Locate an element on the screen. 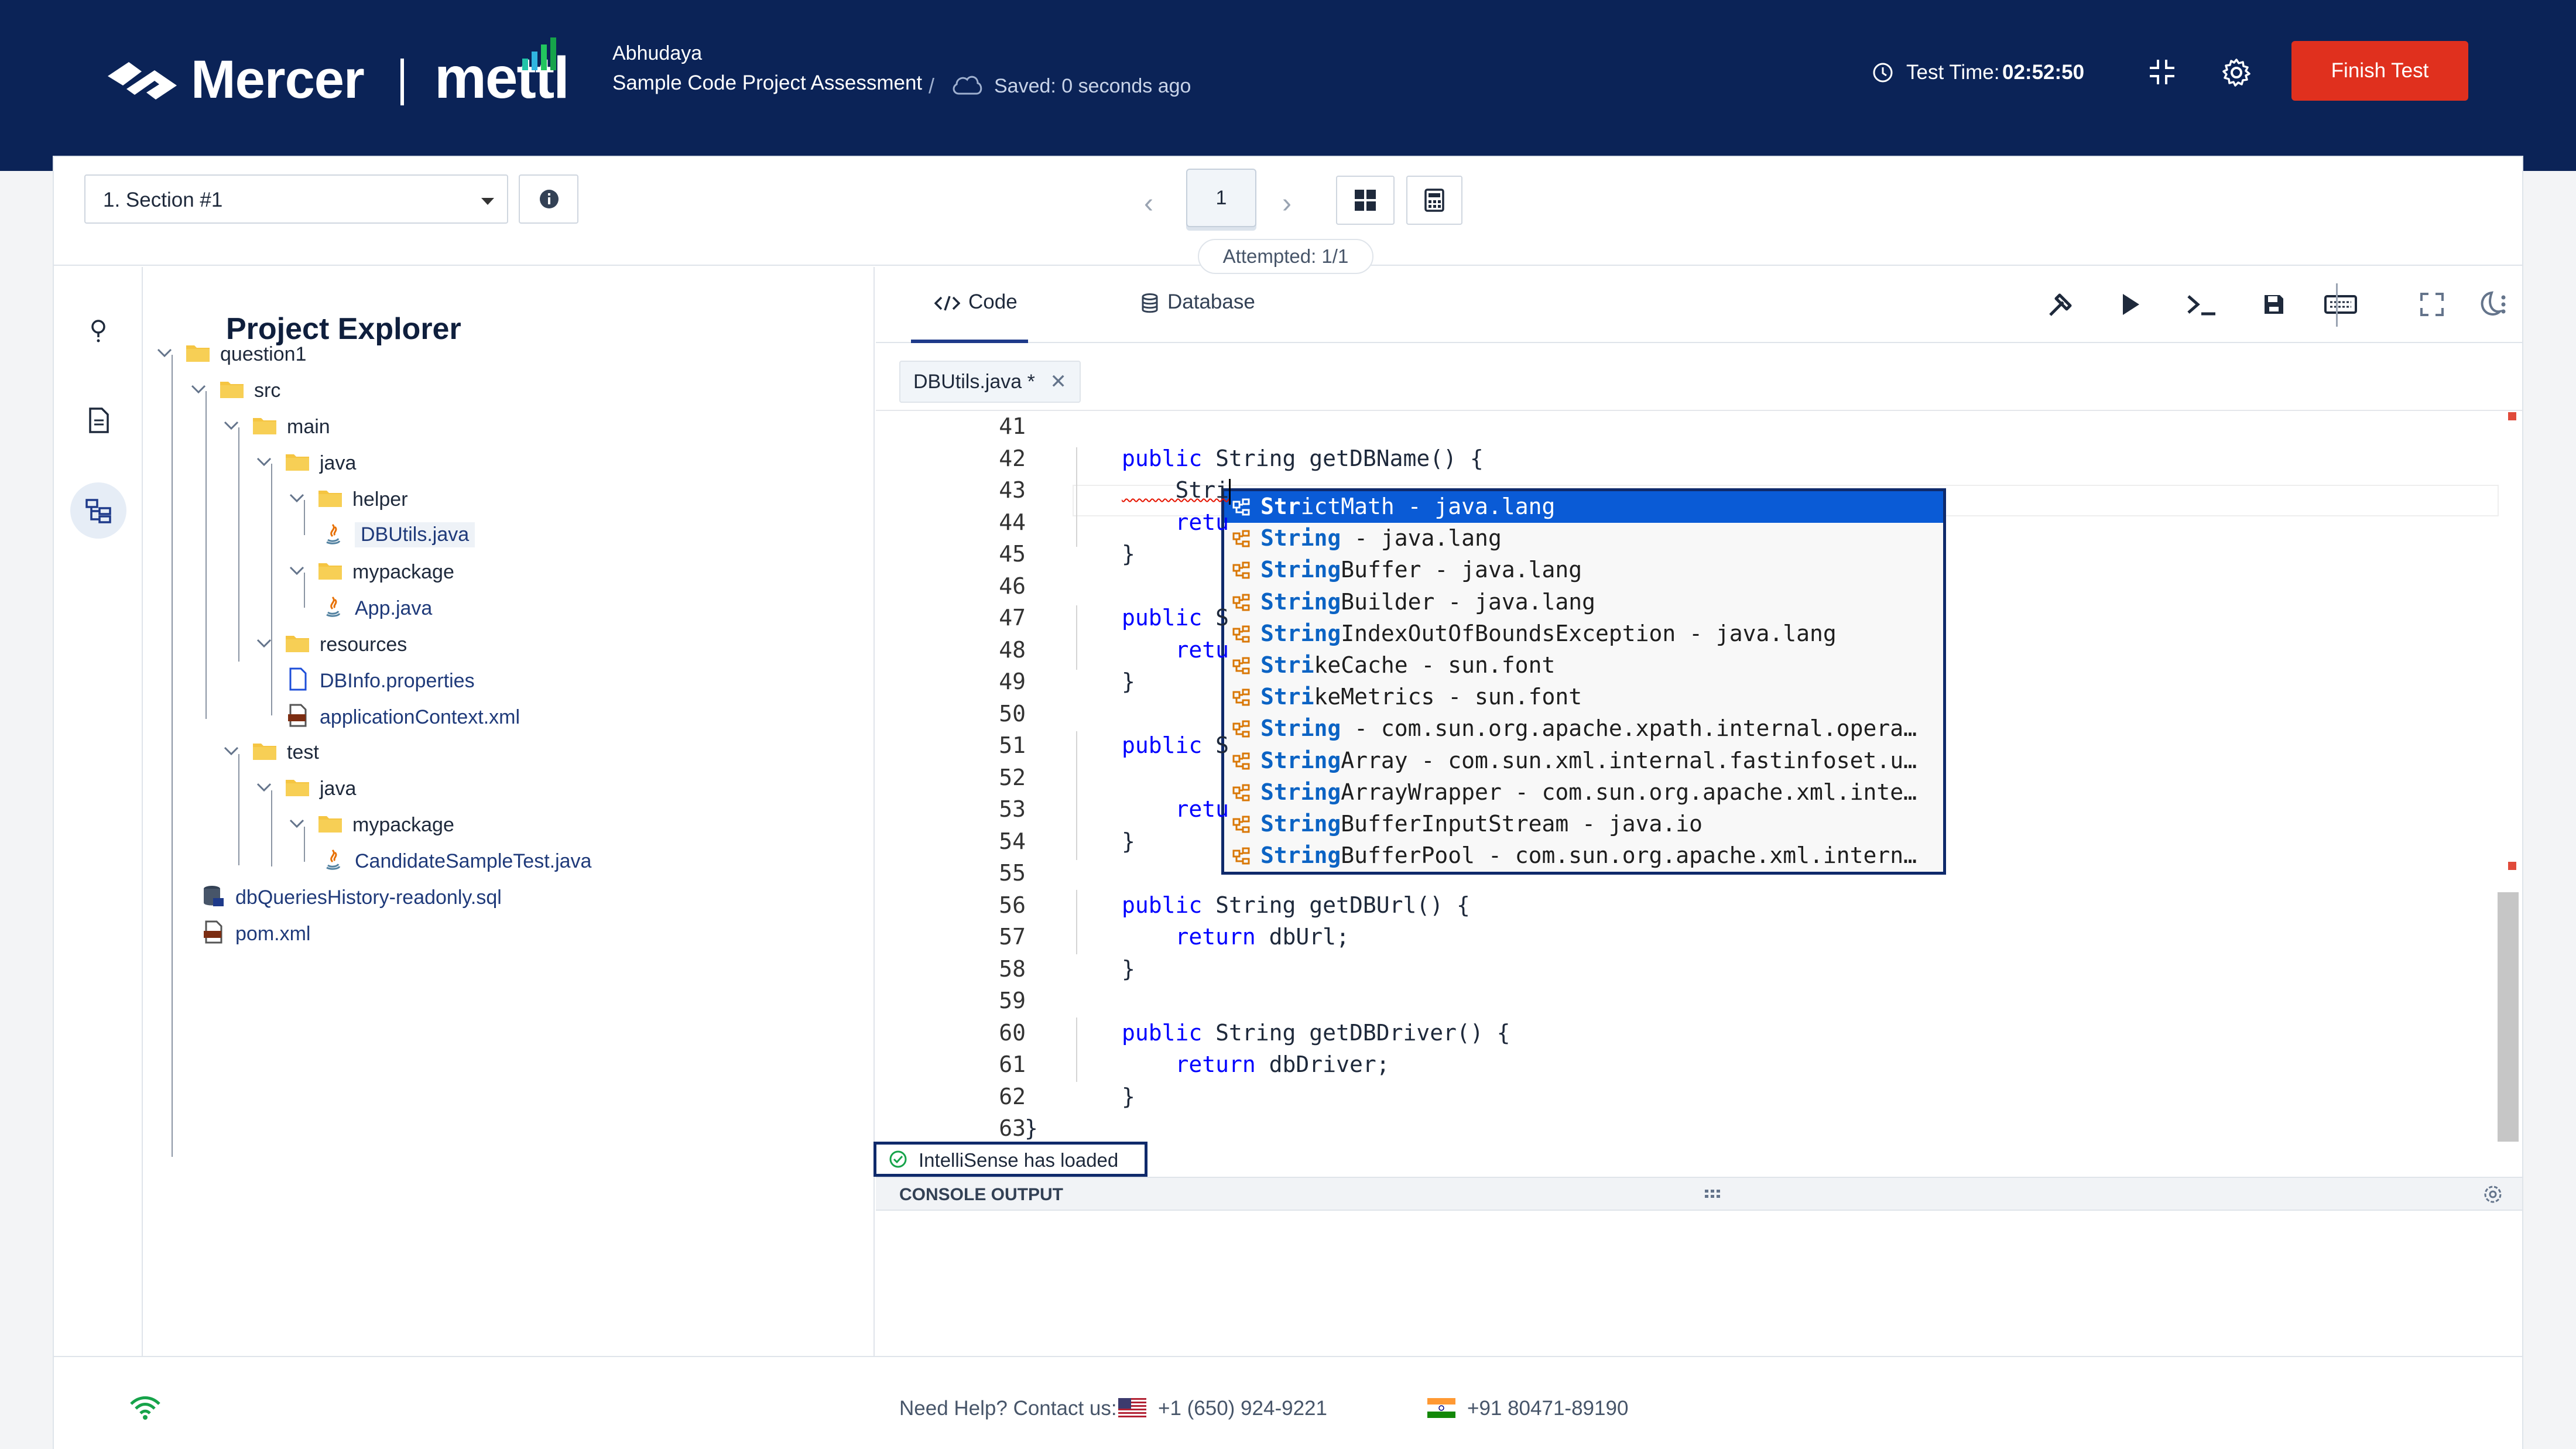 Image resolution: width=2576 pixels, height=1449 pixels. code-line: public String getDBDriver() { is located at coordinates (1316, 1033).